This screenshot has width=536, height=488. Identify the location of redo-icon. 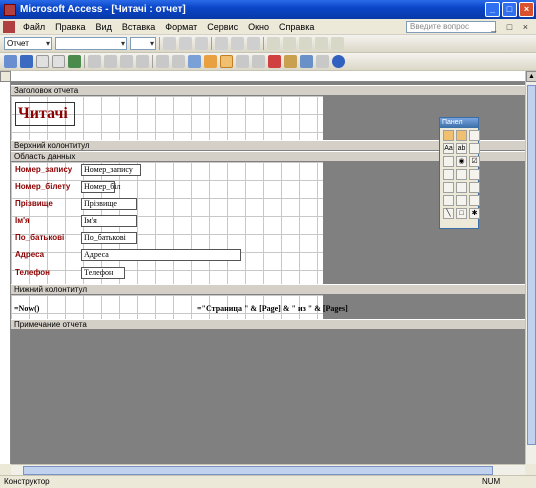
(178, 61).